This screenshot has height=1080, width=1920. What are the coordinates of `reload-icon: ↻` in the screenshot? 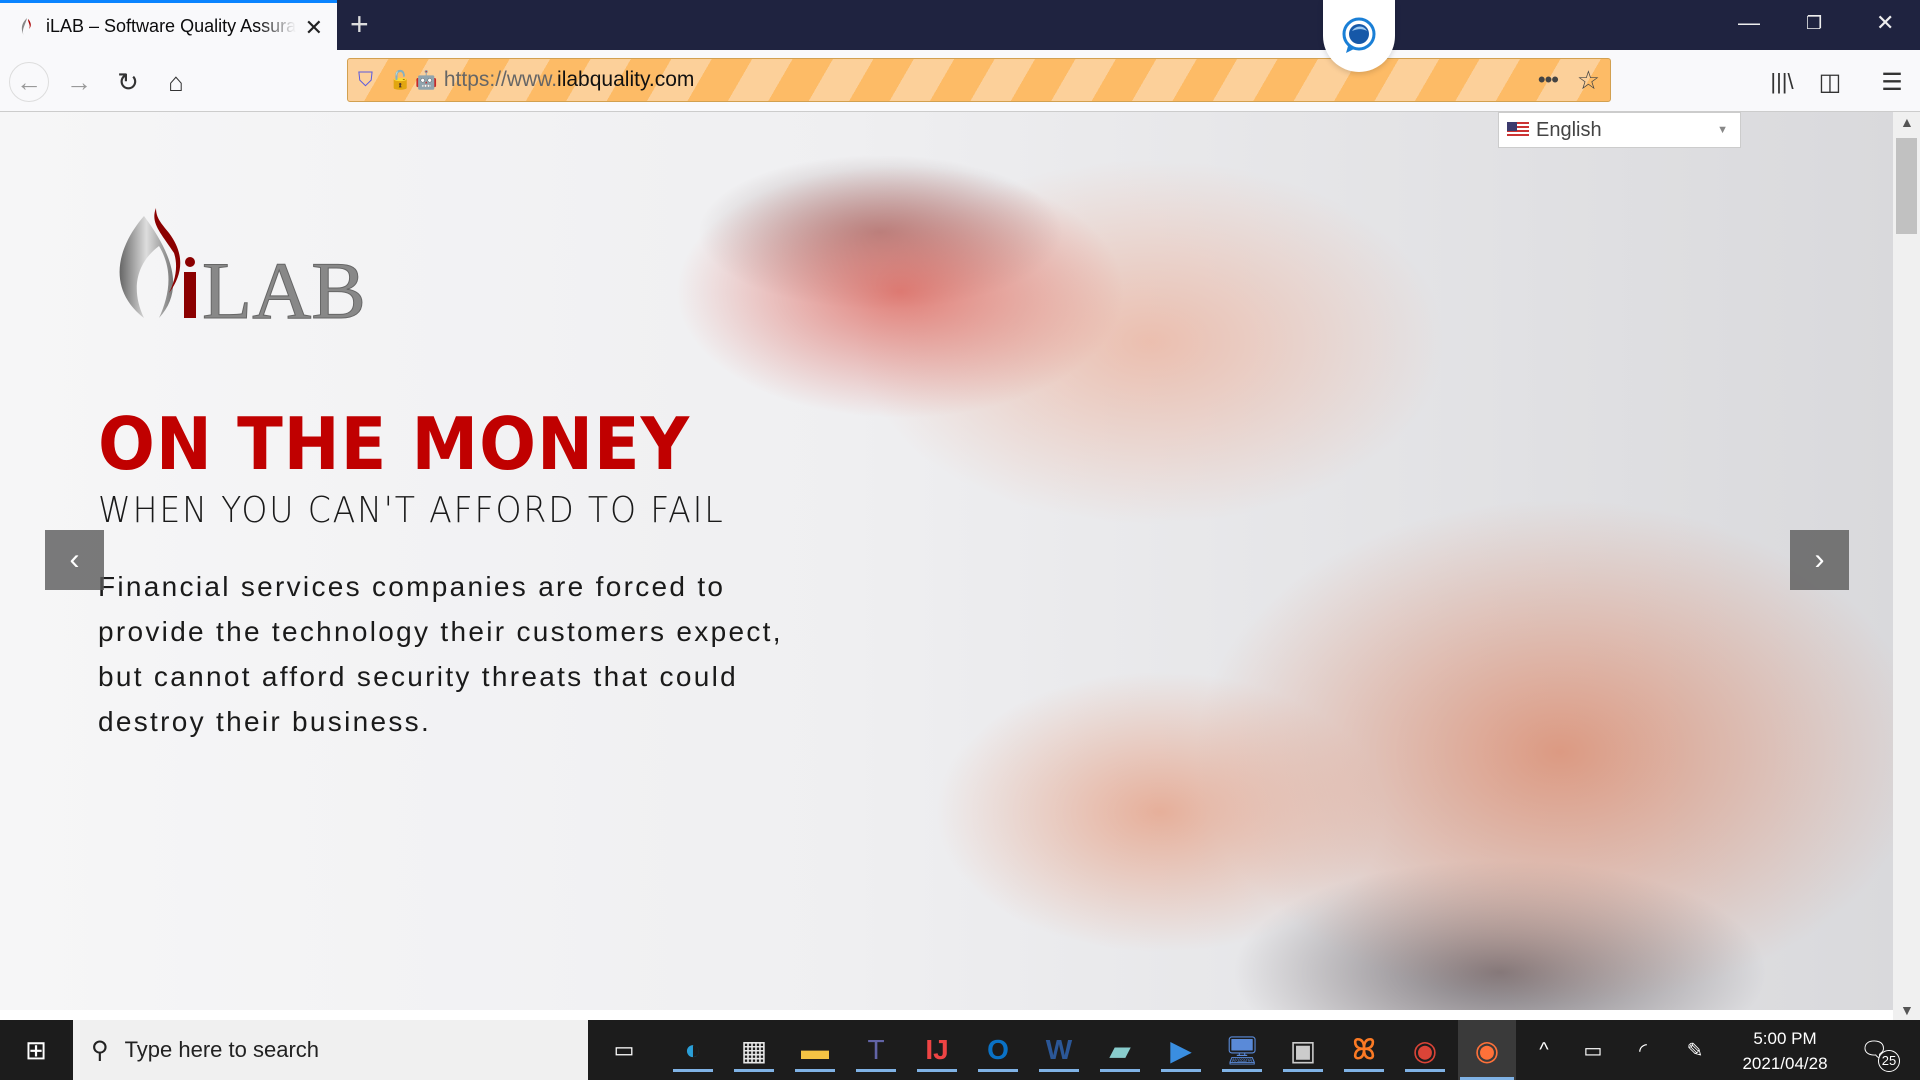 It's located at (128, 82).